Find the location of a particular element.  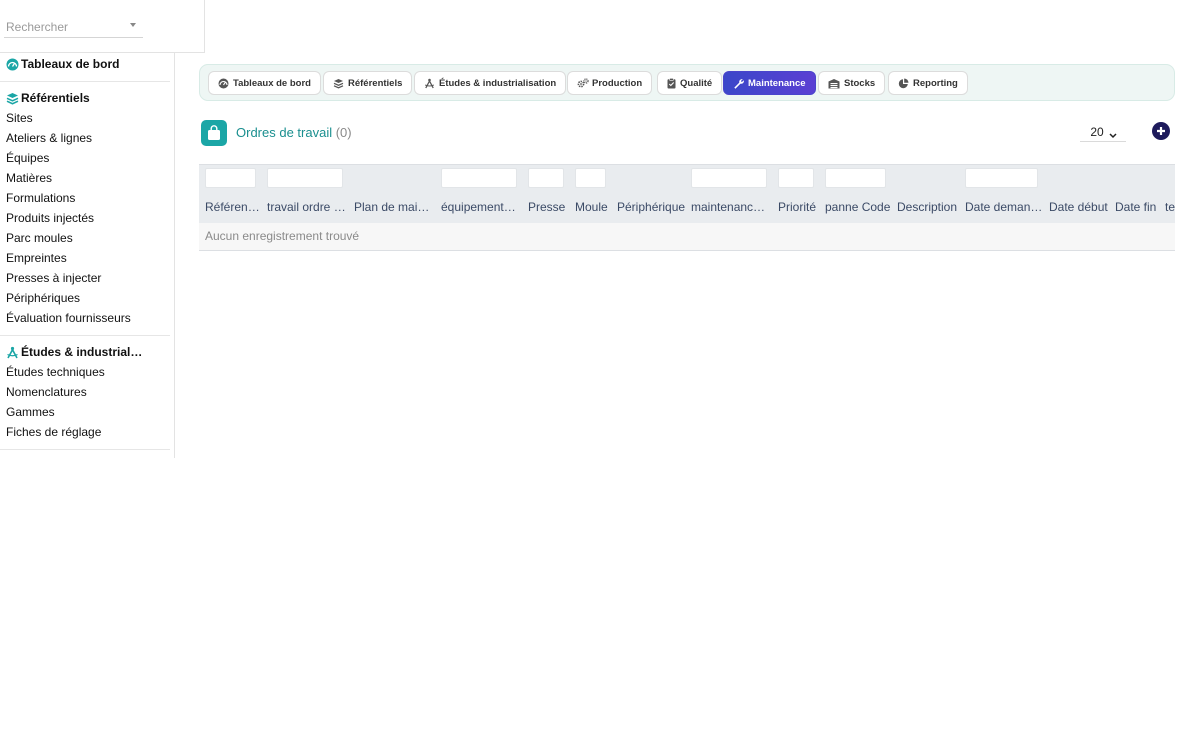

page-title-text: Ordres de travail is located at coordinates (284, 132).